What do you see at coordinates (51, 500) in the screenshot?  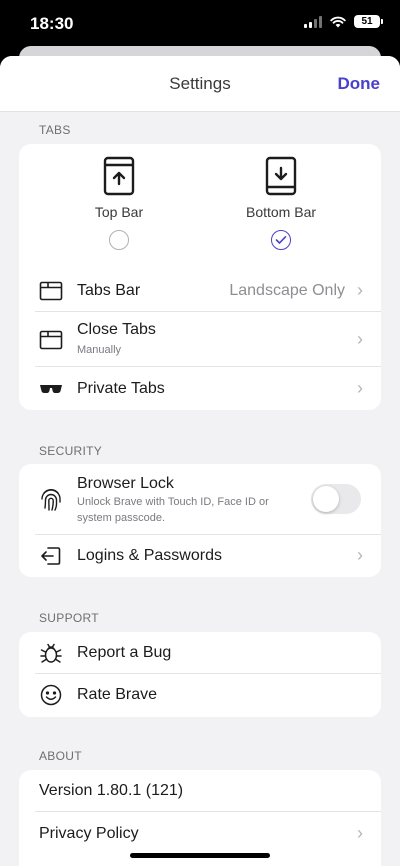 I see `fingerprint-icon` at bounding box center [51, 500].